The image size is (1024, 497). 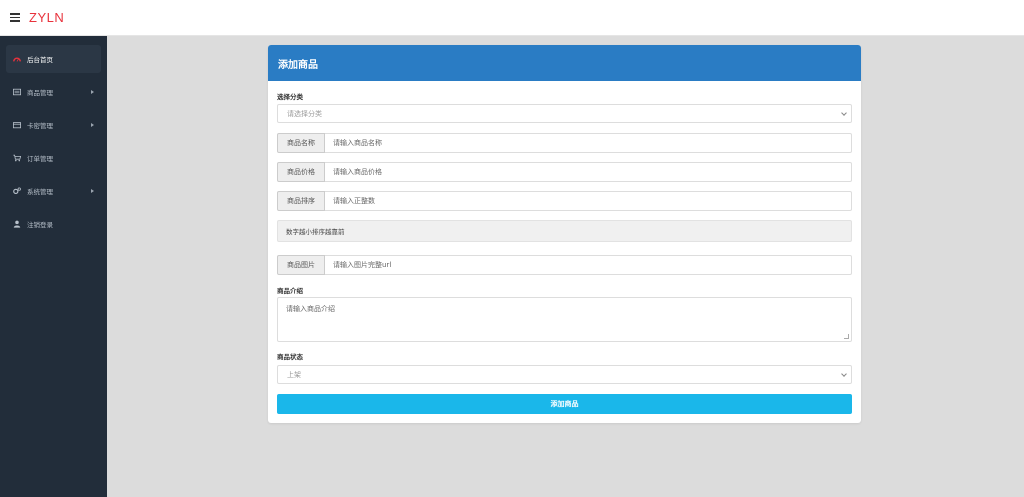 What do you see at coordinates (40, 192) in the screenshot?
I see `sidebar-item-label: 系统管理` at bounding box center [40, 192].